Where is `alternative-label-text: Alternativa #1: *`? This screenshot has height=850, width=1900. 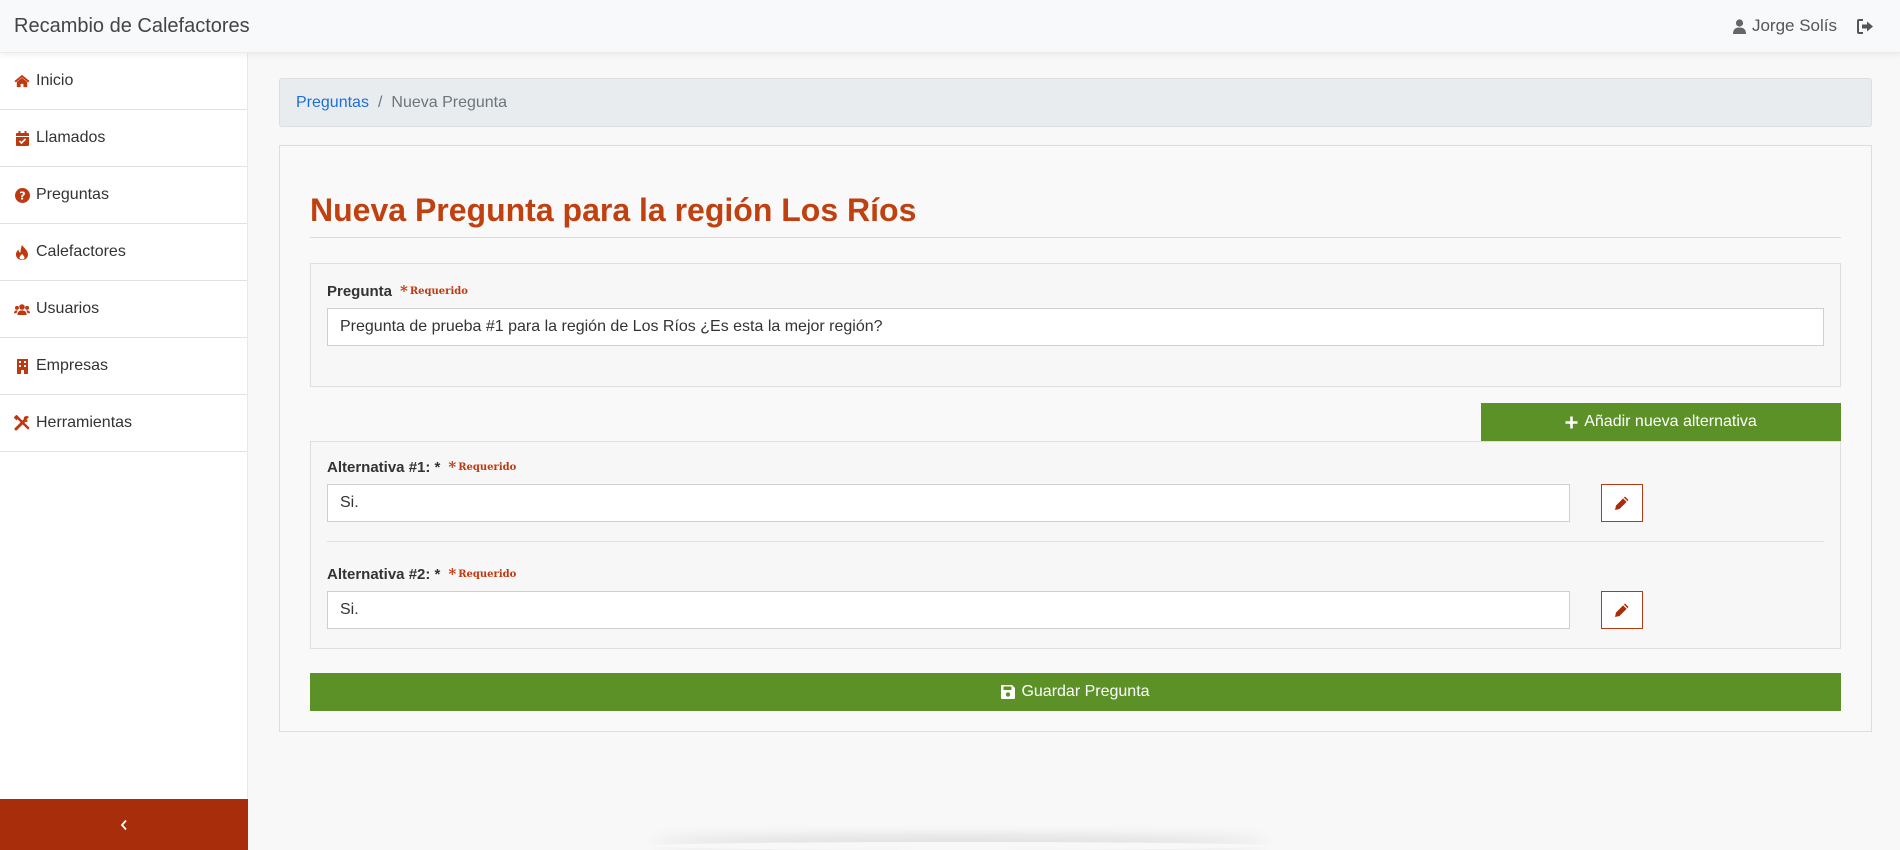
alternative-label-text: Alternativa #1: * is located at coordinates (384, 467).